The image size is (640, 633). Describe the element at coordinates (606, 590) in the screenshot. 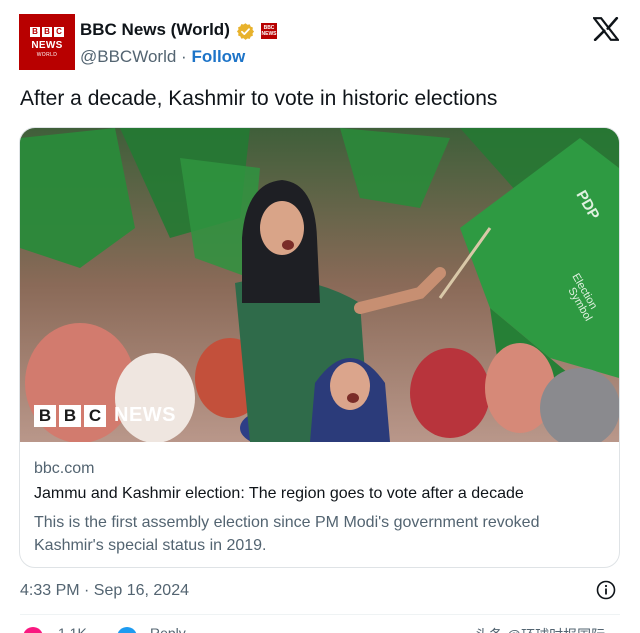

I see `info-icon` at that location.